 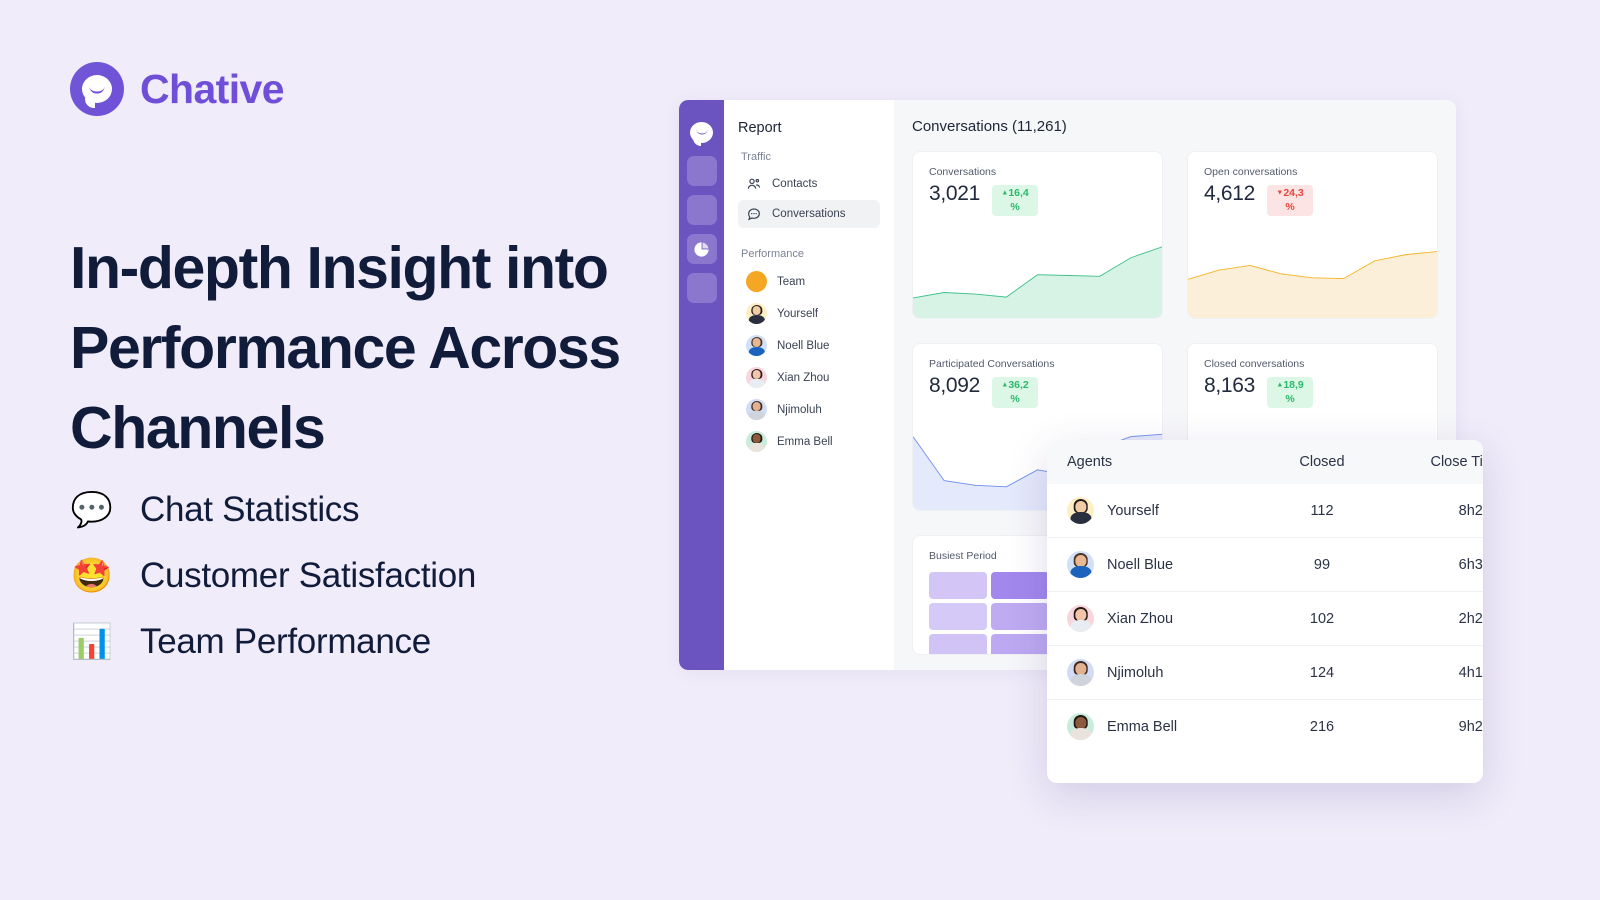 What do you see at coordinates (1142, 726) in the screenshot?
I see `agent-name: Emma Bell` at bounding box center [1142, 726].